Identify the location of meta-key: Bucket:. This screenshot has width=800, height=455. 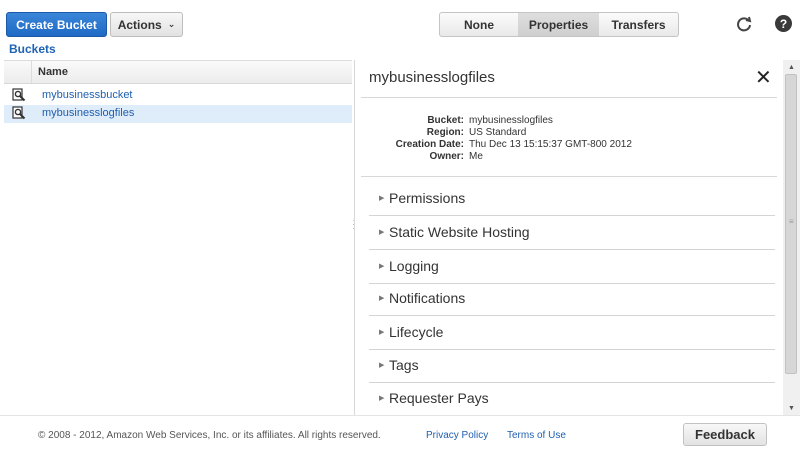
(445, 120).